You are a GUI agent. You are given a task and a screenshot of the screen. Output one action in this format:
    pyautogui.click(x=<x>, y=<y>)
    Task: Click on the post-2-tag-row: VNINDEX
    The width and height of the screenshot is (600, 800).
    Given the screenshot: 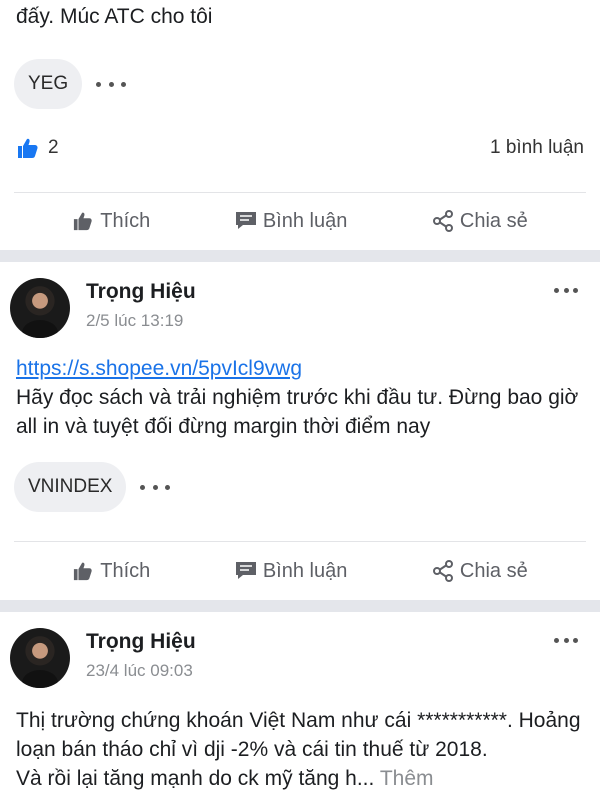 What is the action you would take?
    pyautogui.click(x=92, y=487)
    